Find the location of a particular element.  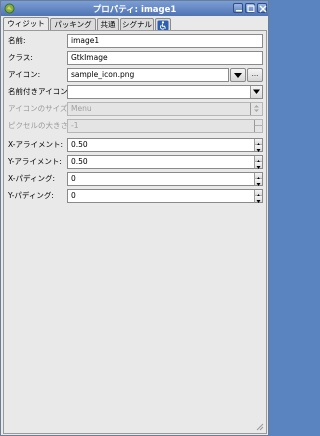

title-bar: プロパティ: image1 is located at coordinates (134, 8).